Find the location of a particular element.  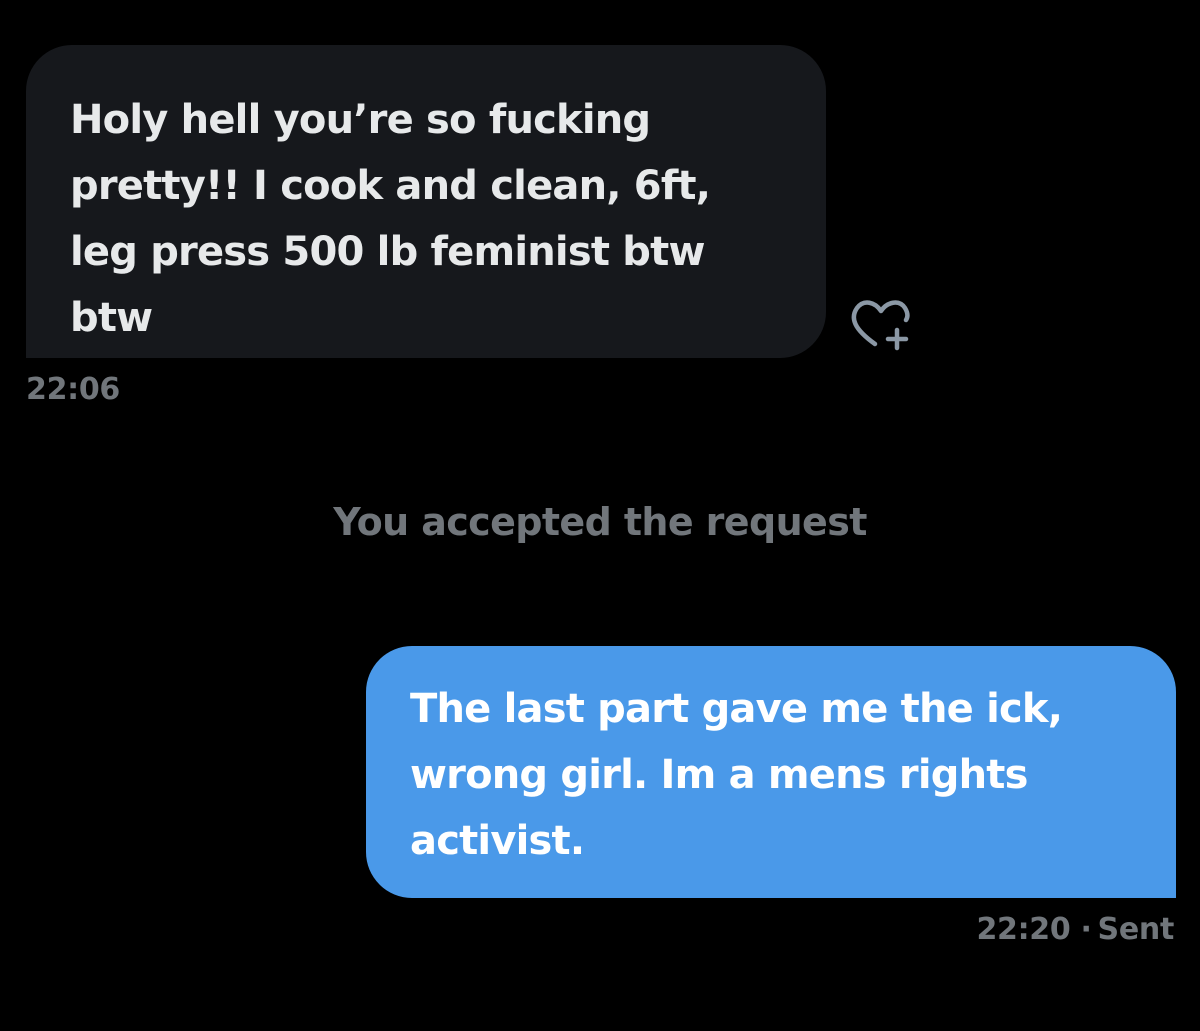

request-accepted-notice: You accepted the request is located at coordinates (600, 522).